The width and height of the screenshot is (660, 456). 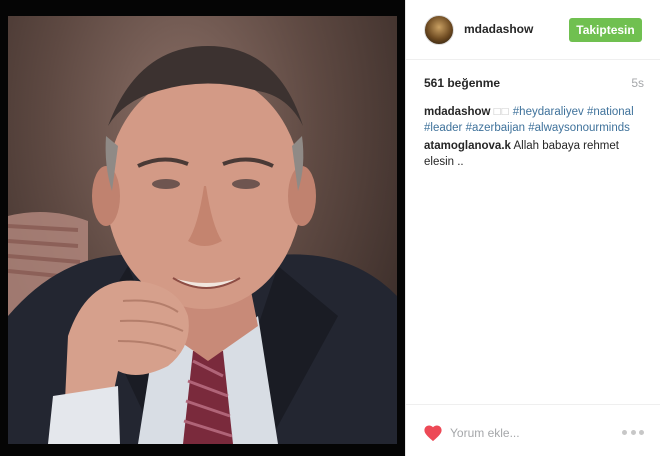 I want to click on username-link: mdadashow, so click(x=498, y=29).